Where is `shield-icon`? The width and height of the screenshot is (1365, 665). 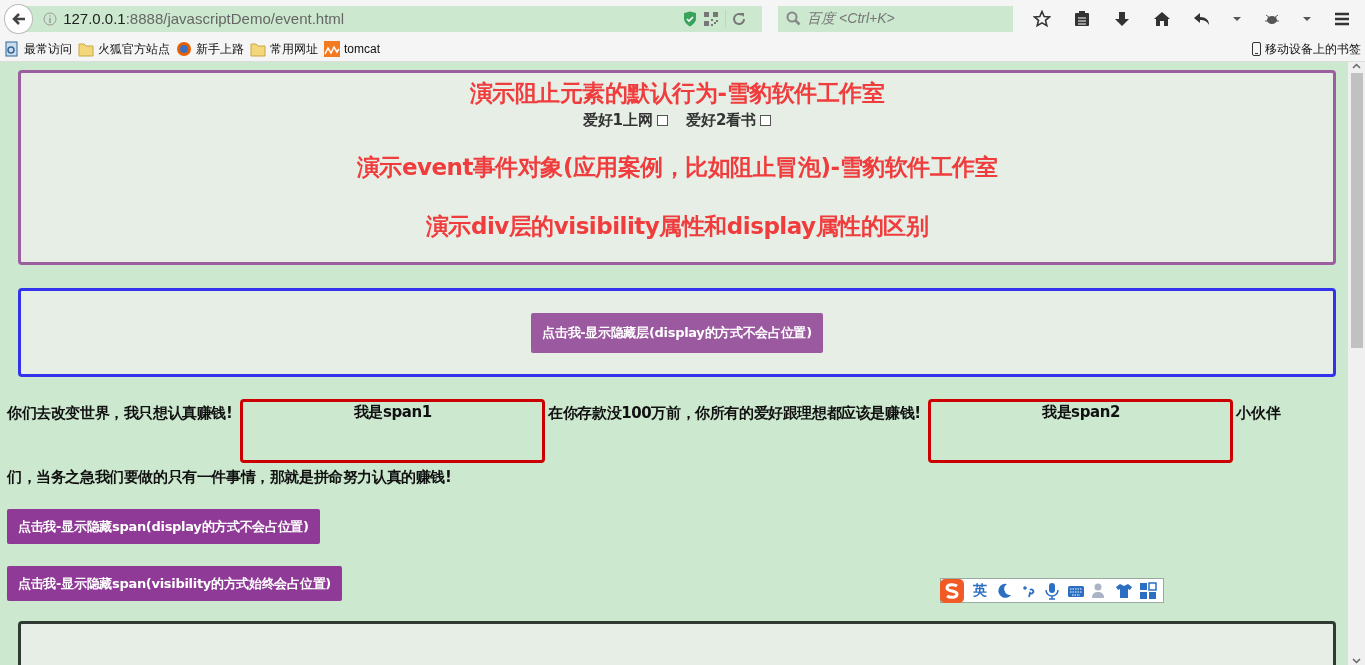
shield-icon is located at coordinates (690, 18).